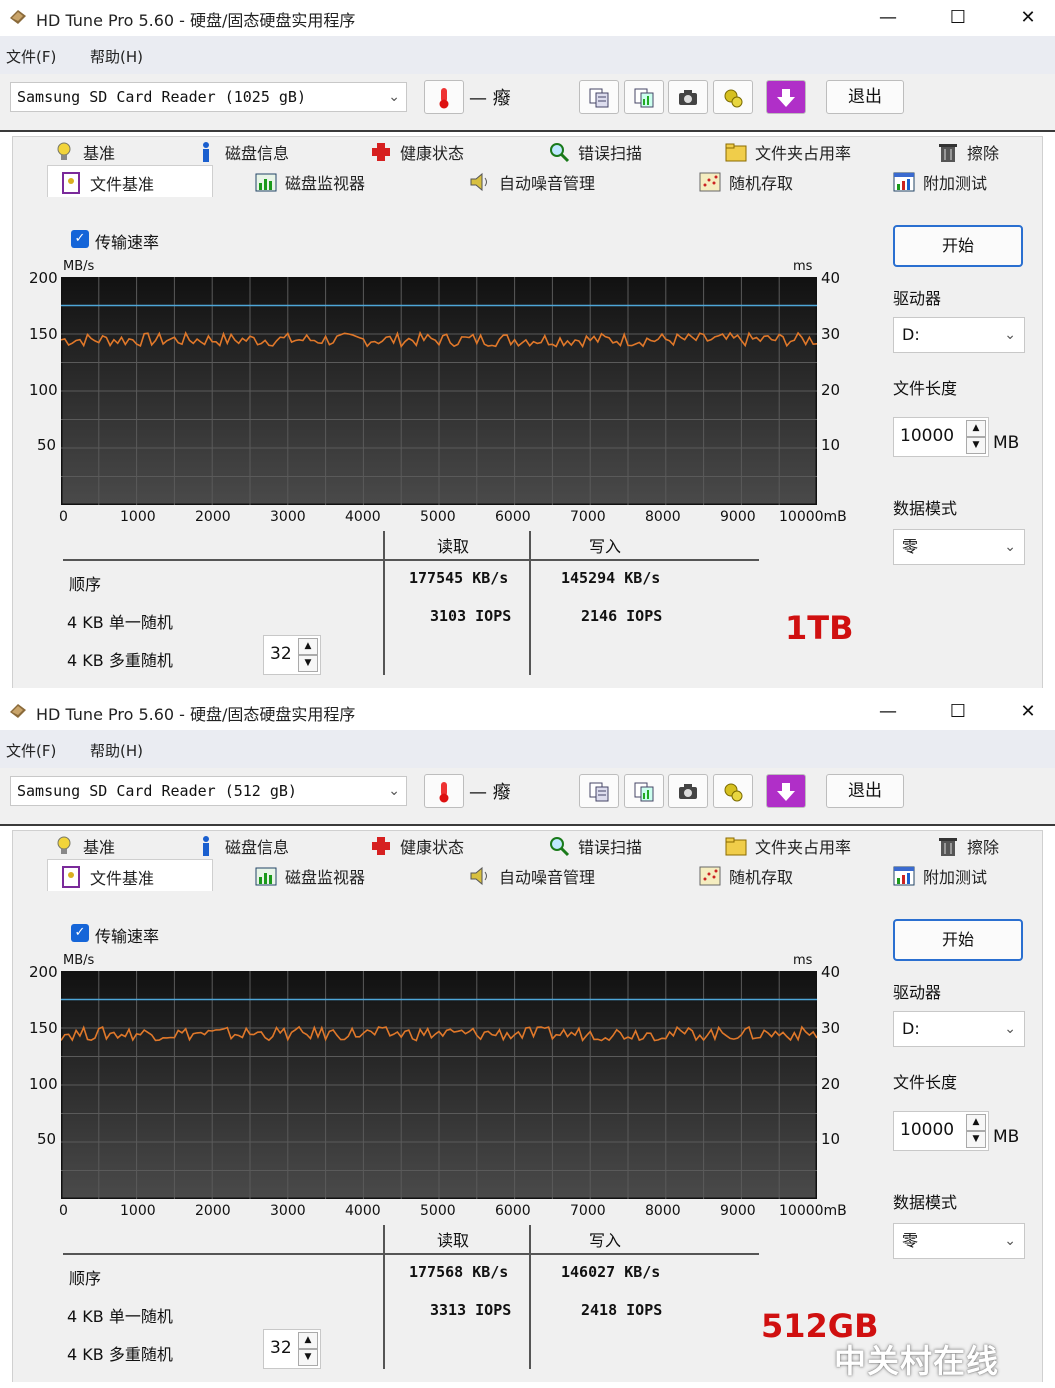 This screenshot has height=1388, width=1055. I want to click on y-right-unit: ms, so click(803, 960).